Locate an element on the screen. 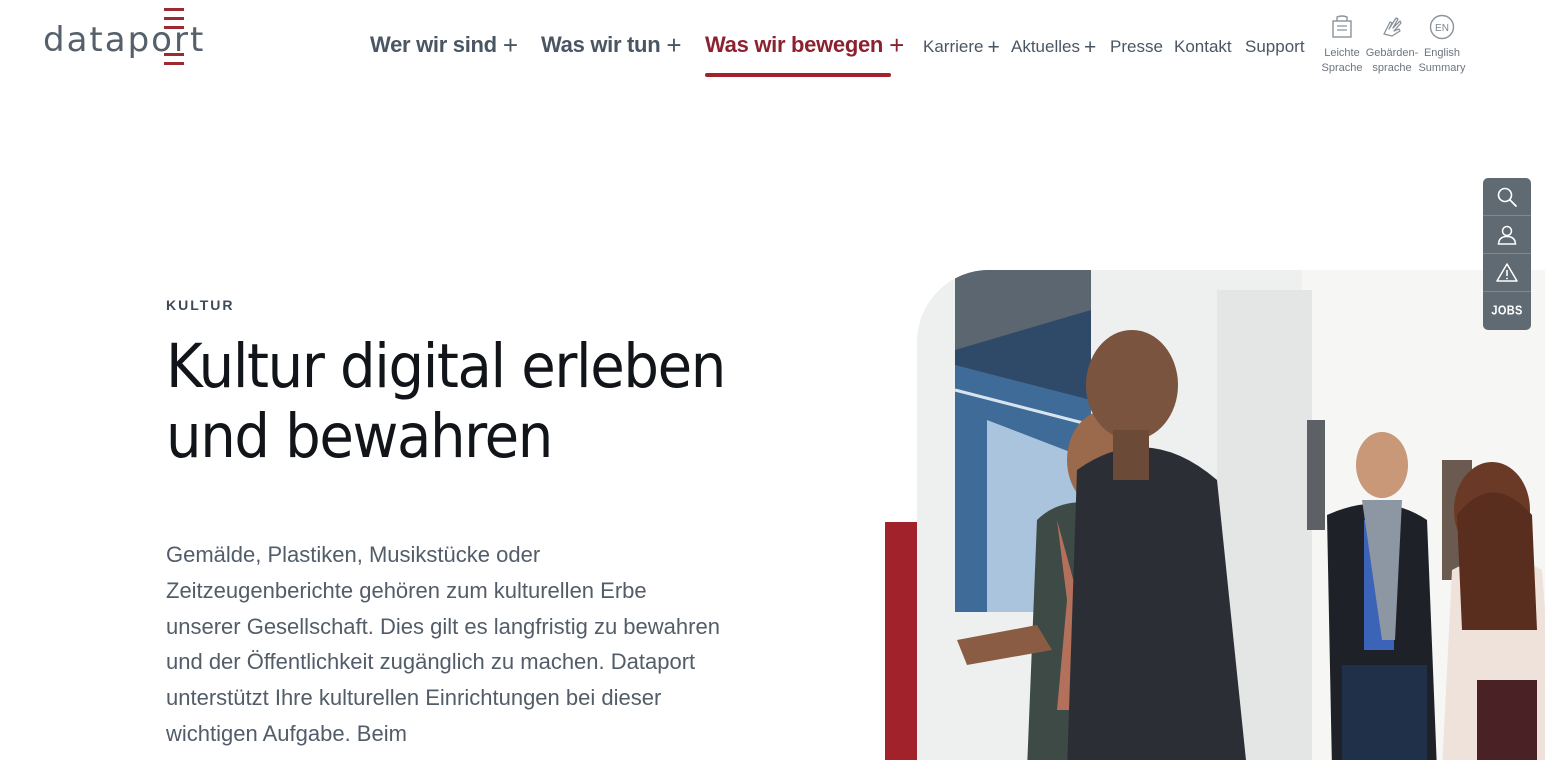 Image resolution: width=1545 pixels, height=760 pixels. dataport-logo: dataport is located at coordinates (133, 38).